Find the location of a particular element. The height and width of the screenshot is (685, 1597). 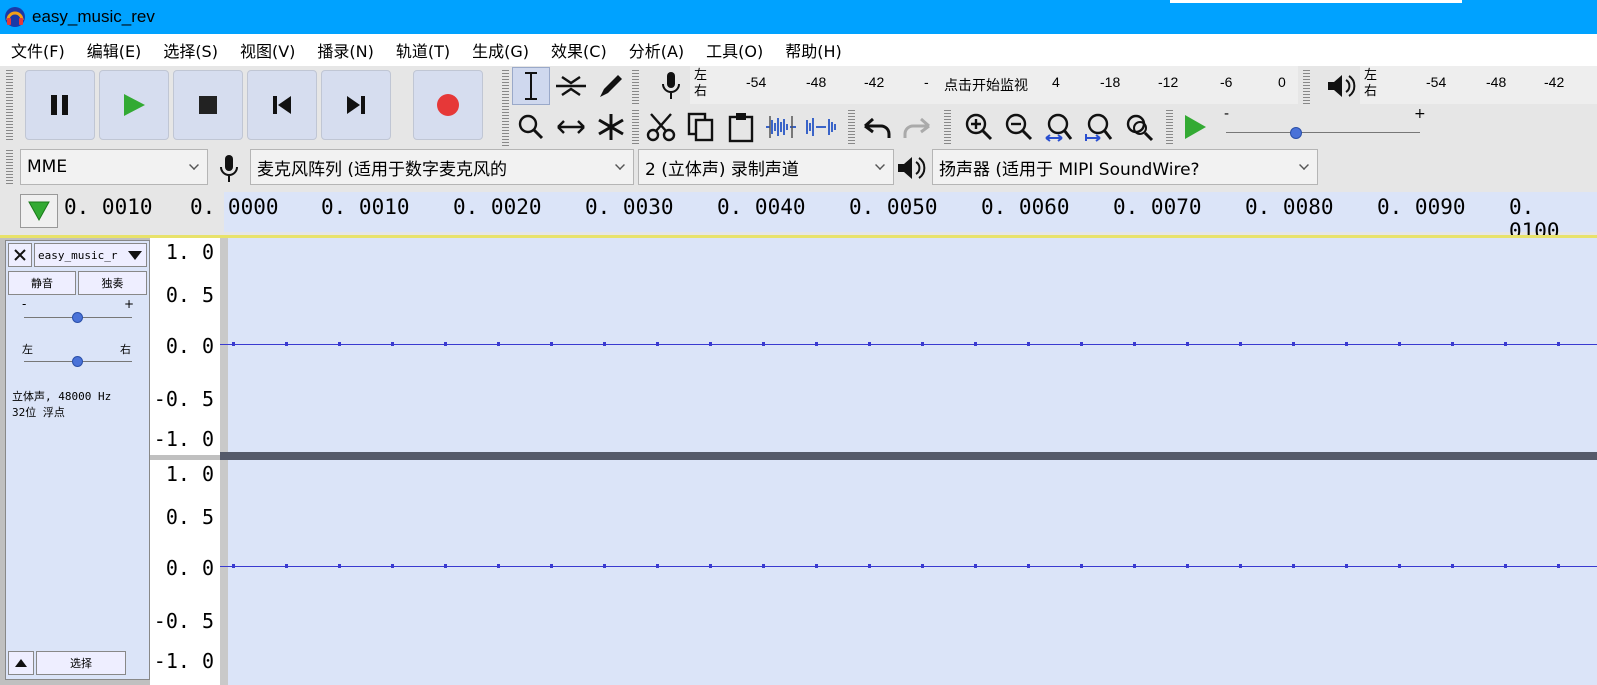

stop-button is located at coordinates (208, 105).